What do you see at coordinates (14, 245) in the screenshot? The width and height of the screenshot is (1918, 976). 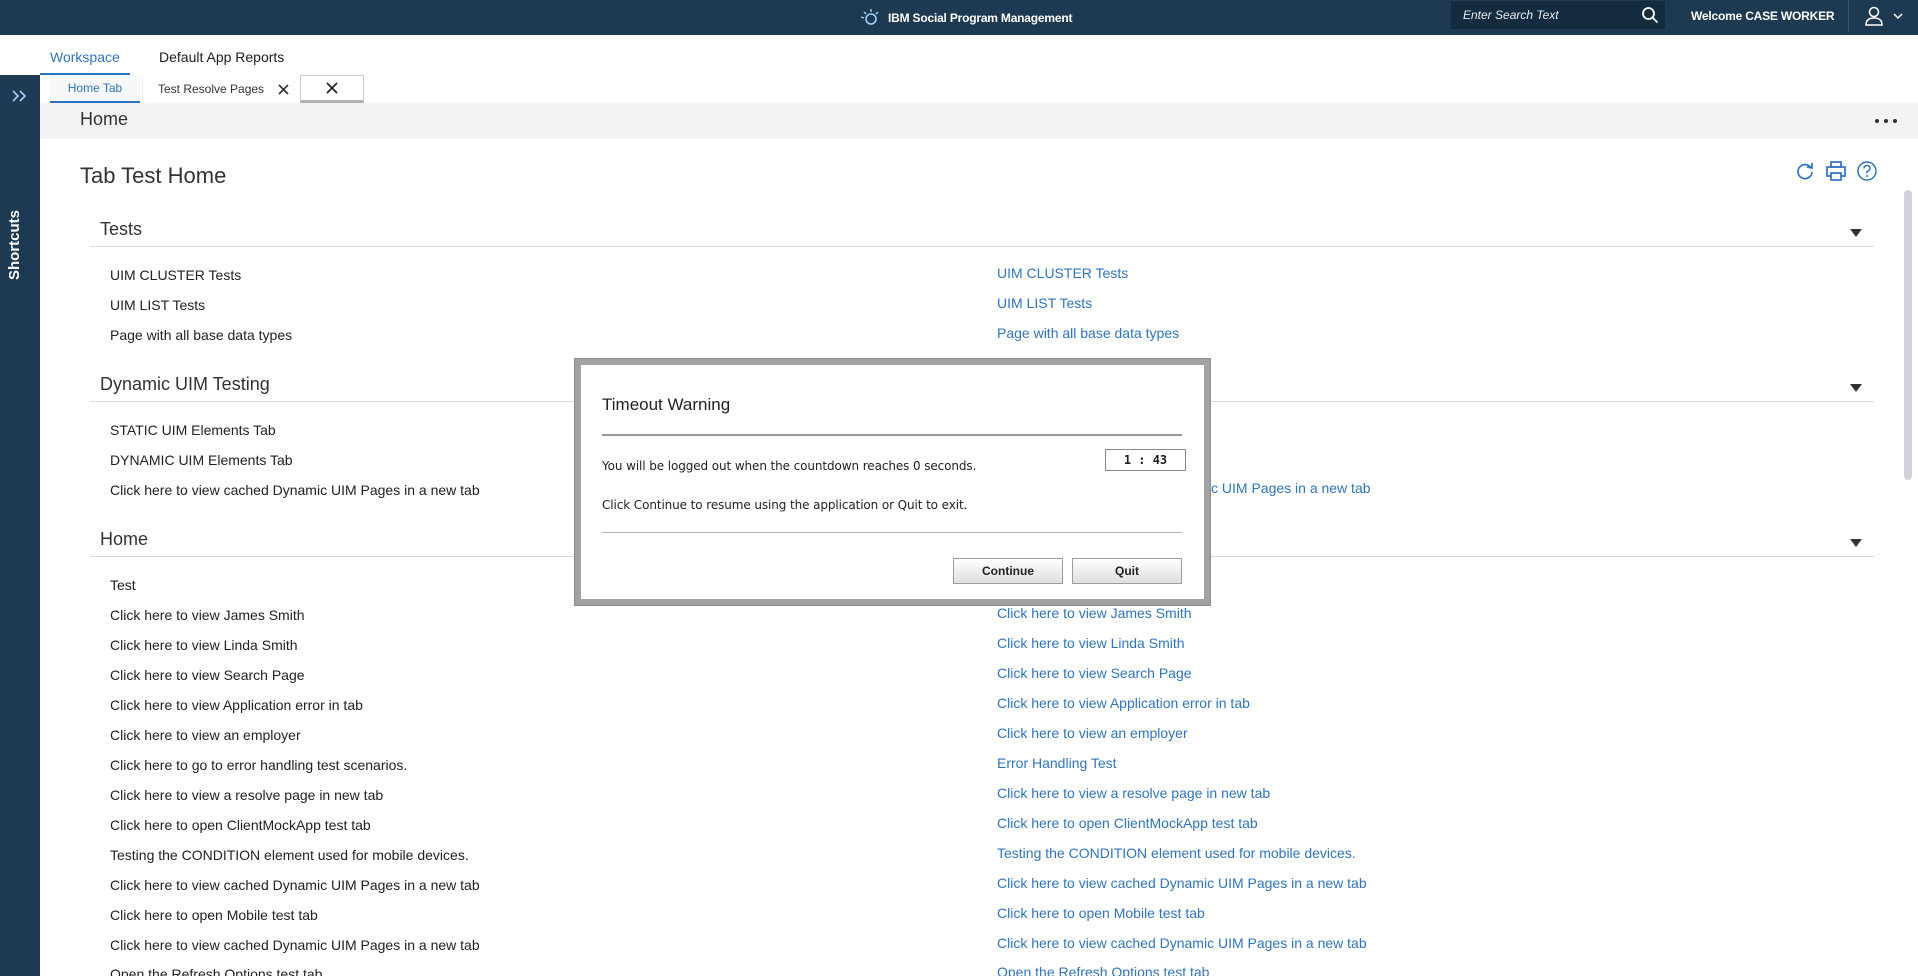 I see `shortcuts-label: Shortcuts` at bounding box center [14, 245].